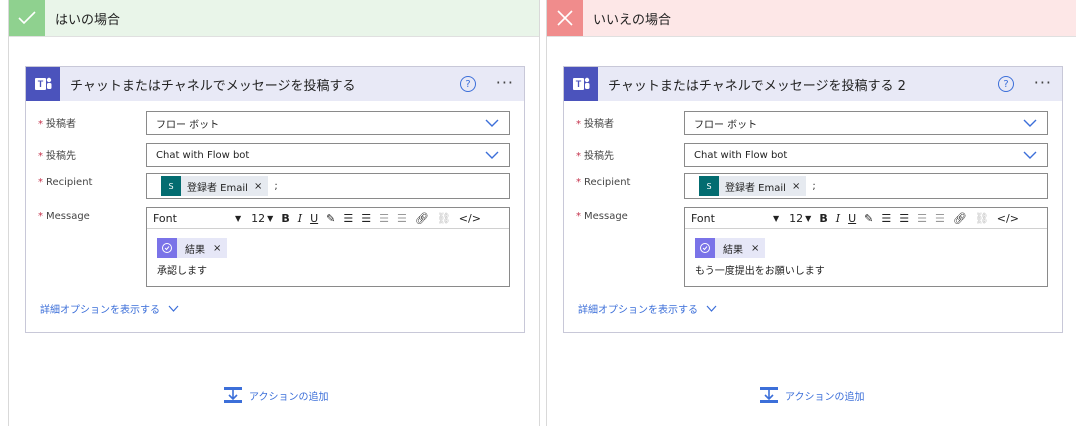  What do you see at coordinates (602, 216) in the screenshot?
I see `message-label: * Message` at bounding box center [602, 216].